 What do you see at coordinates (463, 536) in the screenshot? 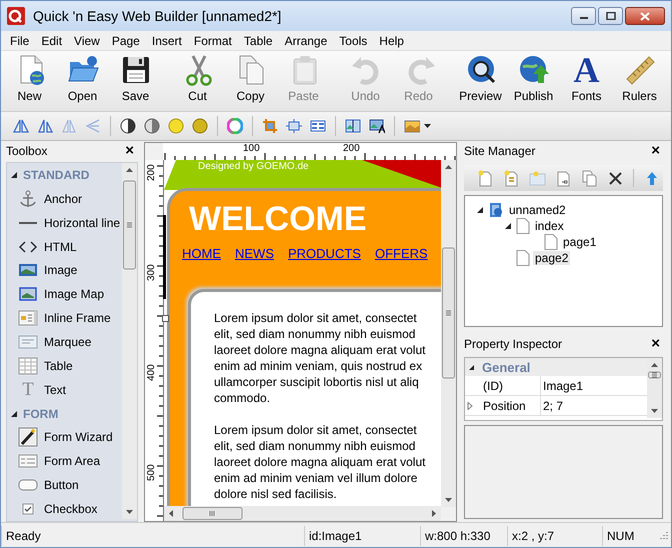
I see `status-text: w:800 h:330` at bounding box center [463, 536].